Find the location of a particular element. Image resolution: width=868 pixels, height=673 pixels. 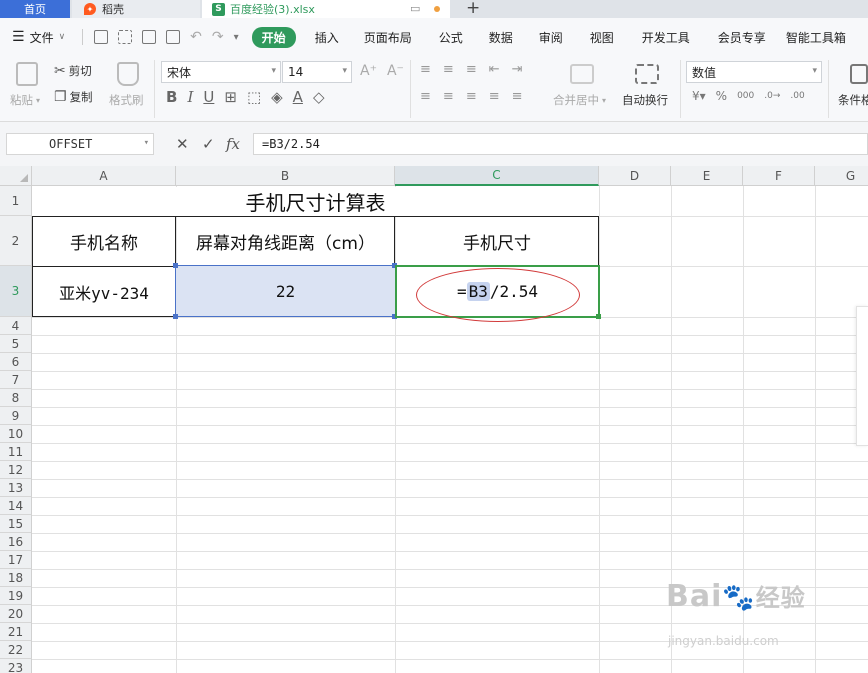

row-header: 16 is located at coordinates (16, 542).